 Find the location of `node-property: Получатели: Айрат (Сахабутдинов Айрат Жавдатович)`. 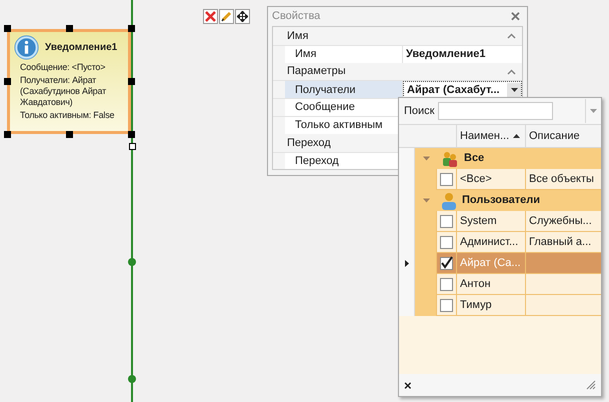

node-property: Получатели: Айрат (Сахабутдинов Айрат Жавдатович) is located at coordinates (63, 91).